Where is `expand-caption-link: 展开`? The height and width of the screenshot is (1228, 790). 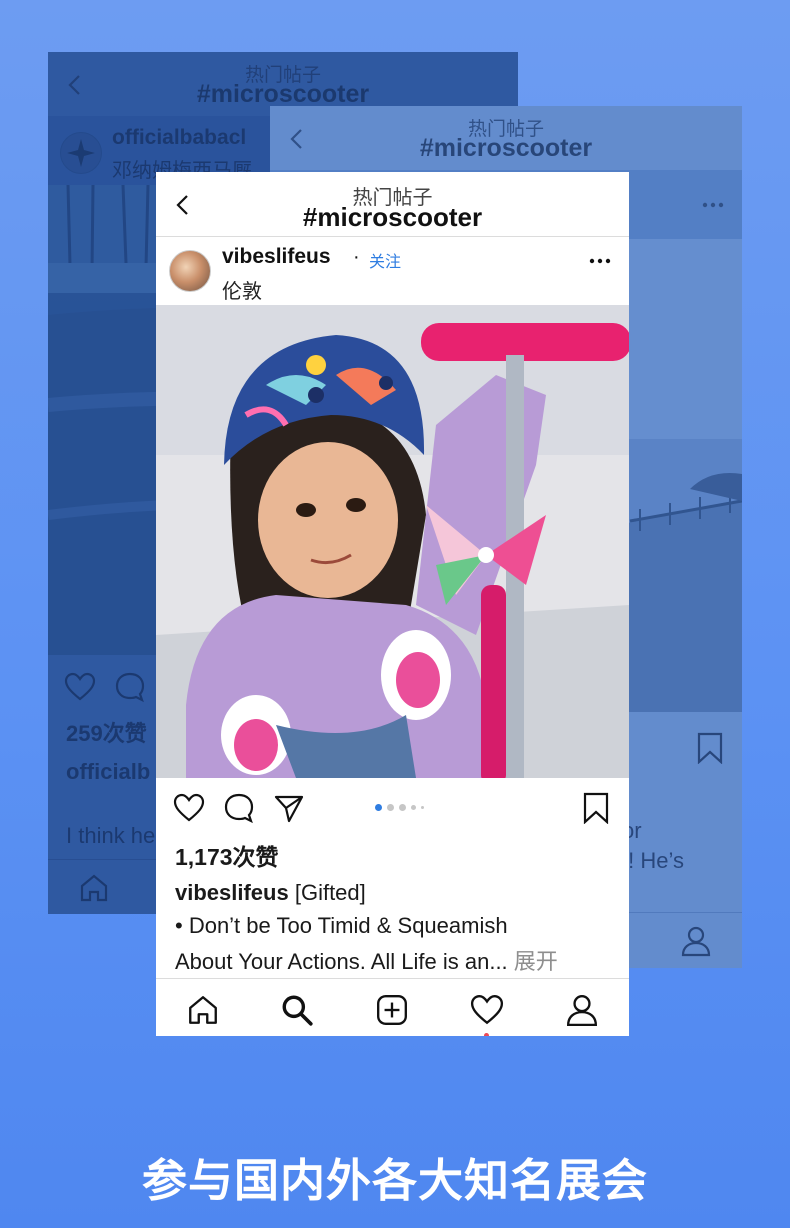 expand-caption-link: 展开 is located at coordinates (536, 961).